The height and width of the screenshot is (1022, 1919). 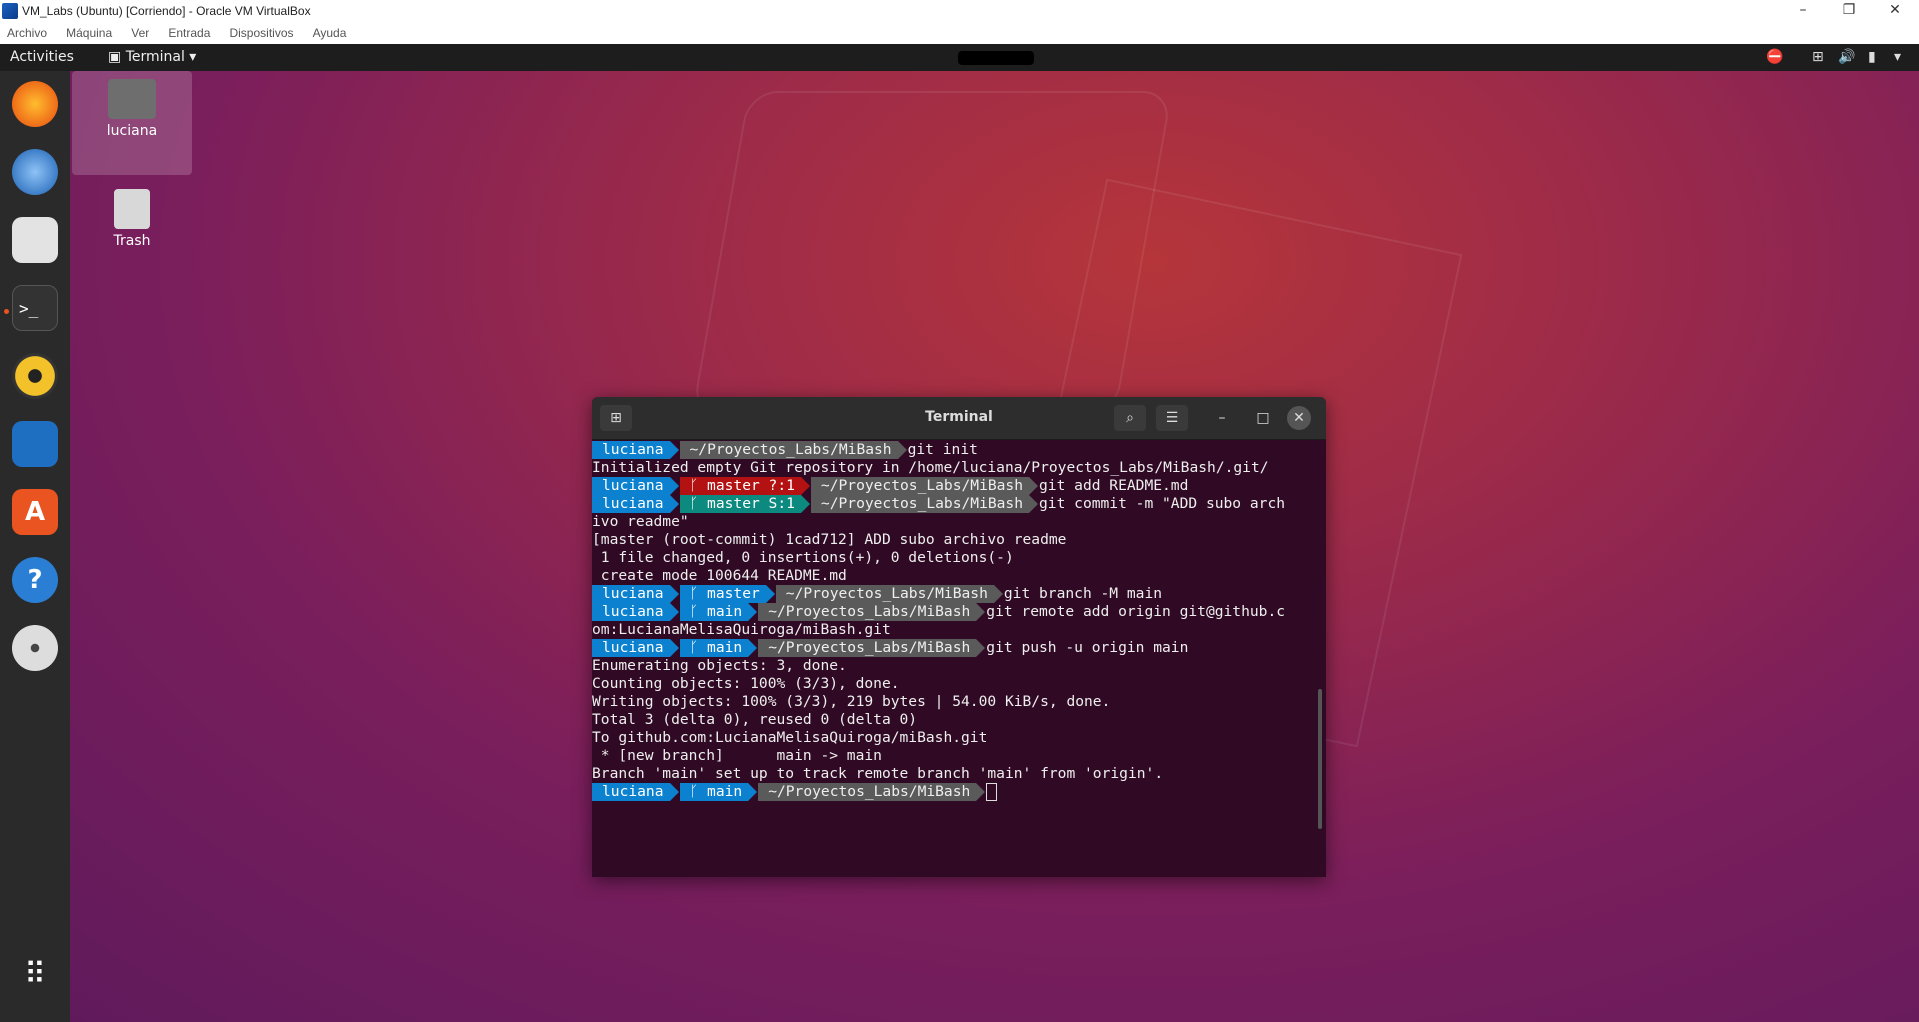 What do you see at coordinates (140, 33) in the screenshot?
I see `menu-ver: Ver` at bounding box center [140, 33].